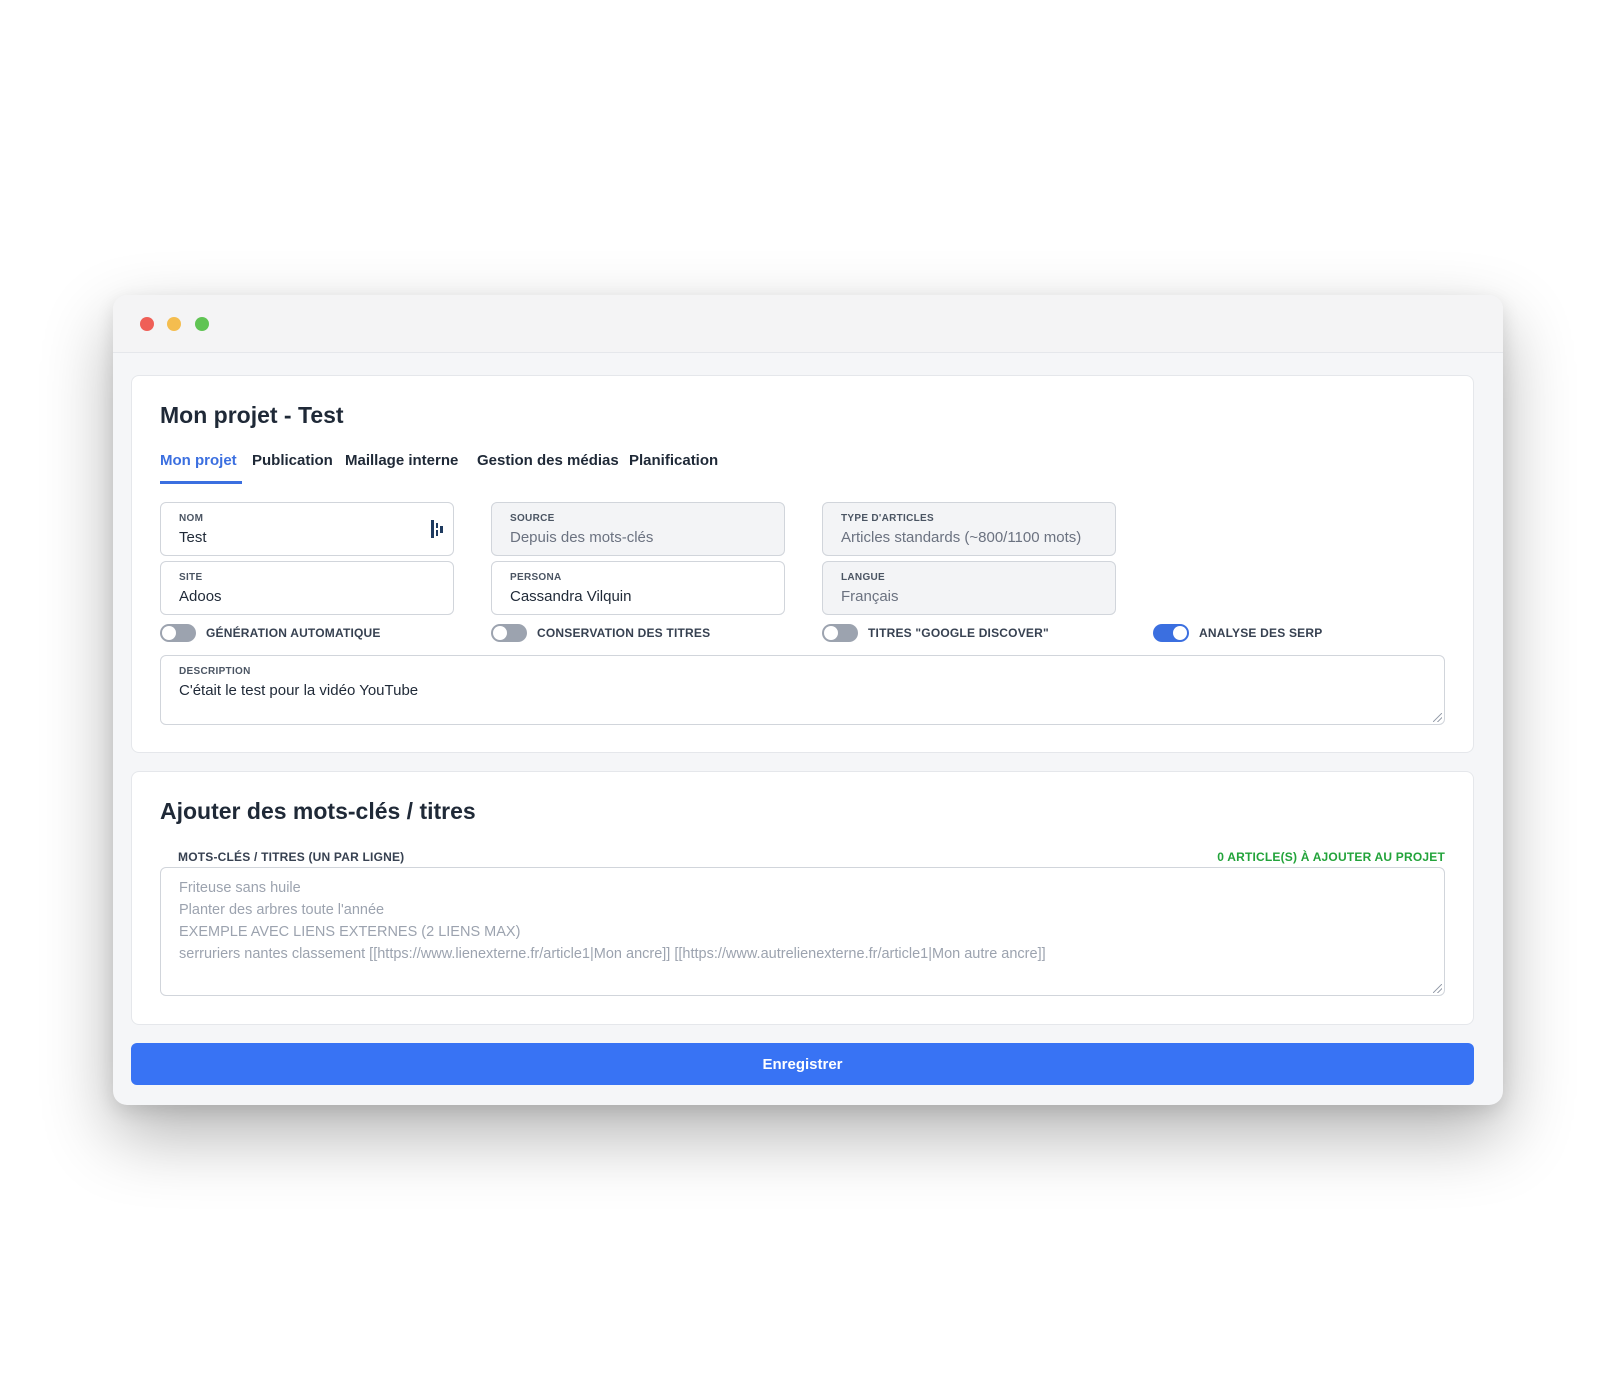  I want to click on toggle-generation-automatique-label: GÉNÉRATION AUTOMATIQUE, so click(293, 633).